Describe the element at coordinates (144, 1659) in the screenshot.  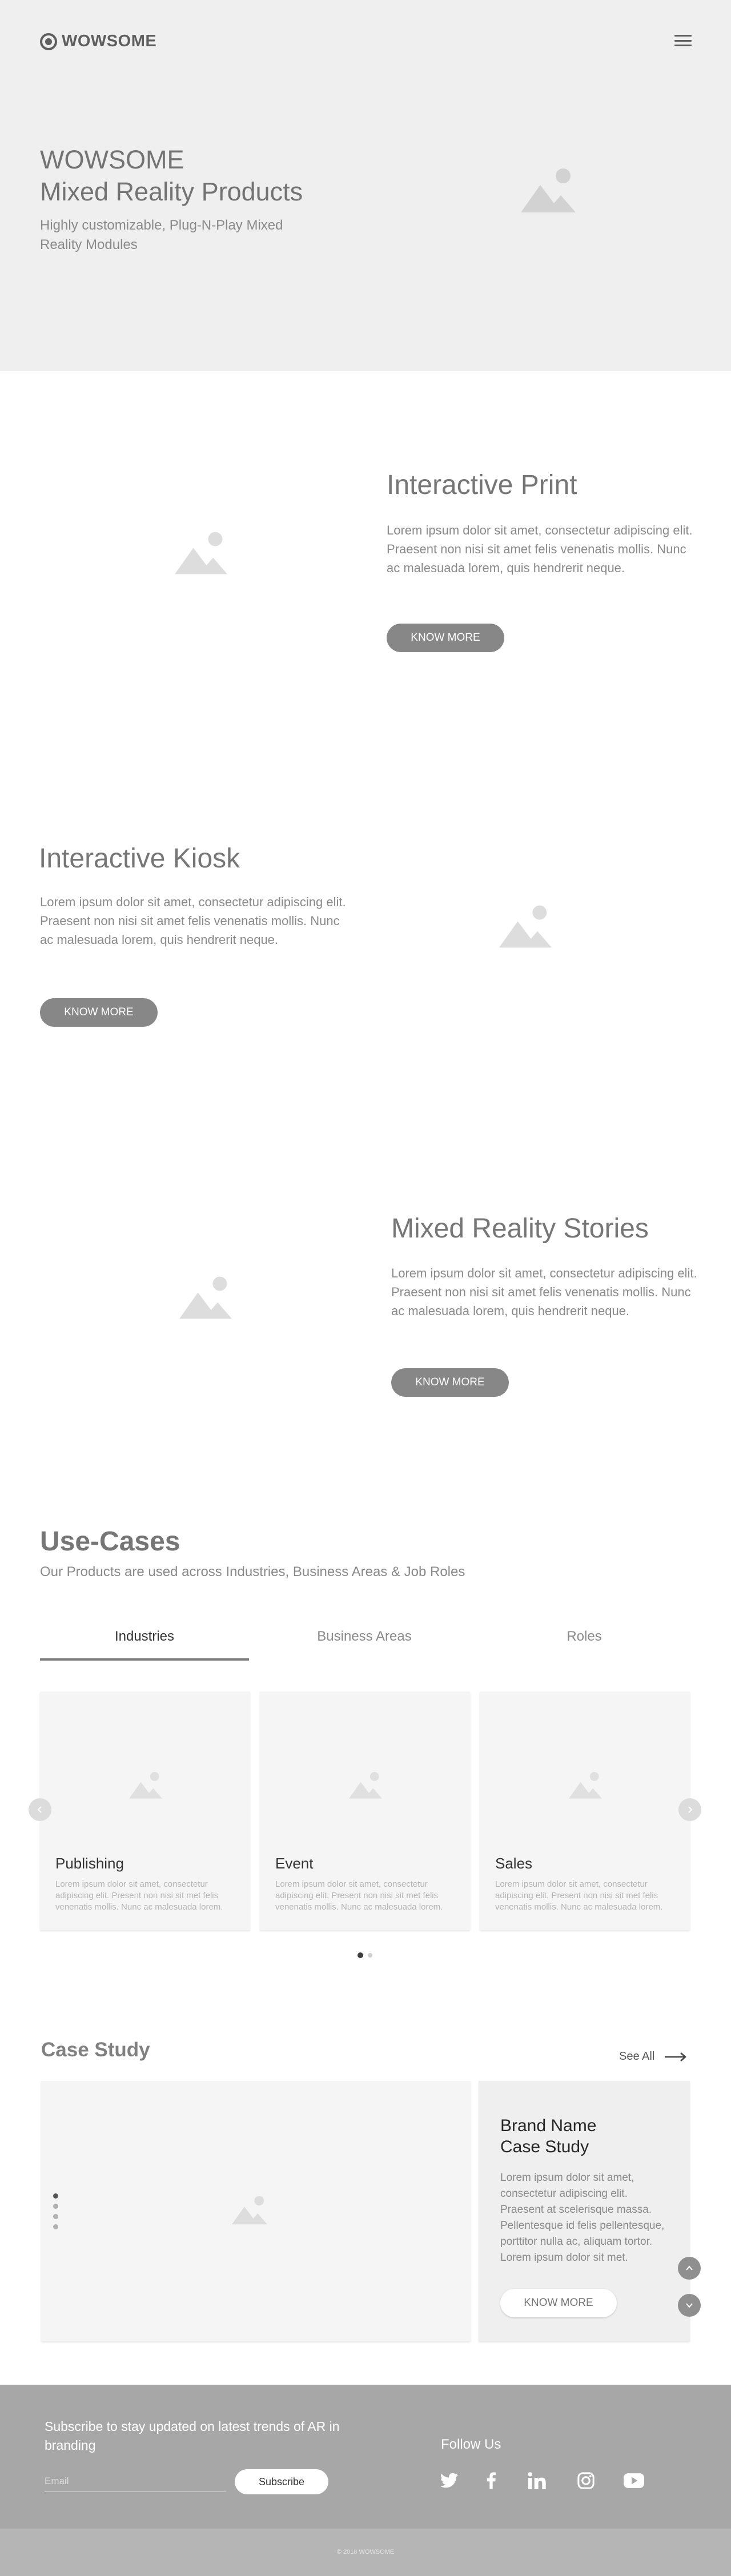
I see `active-tab-underline` at that location.